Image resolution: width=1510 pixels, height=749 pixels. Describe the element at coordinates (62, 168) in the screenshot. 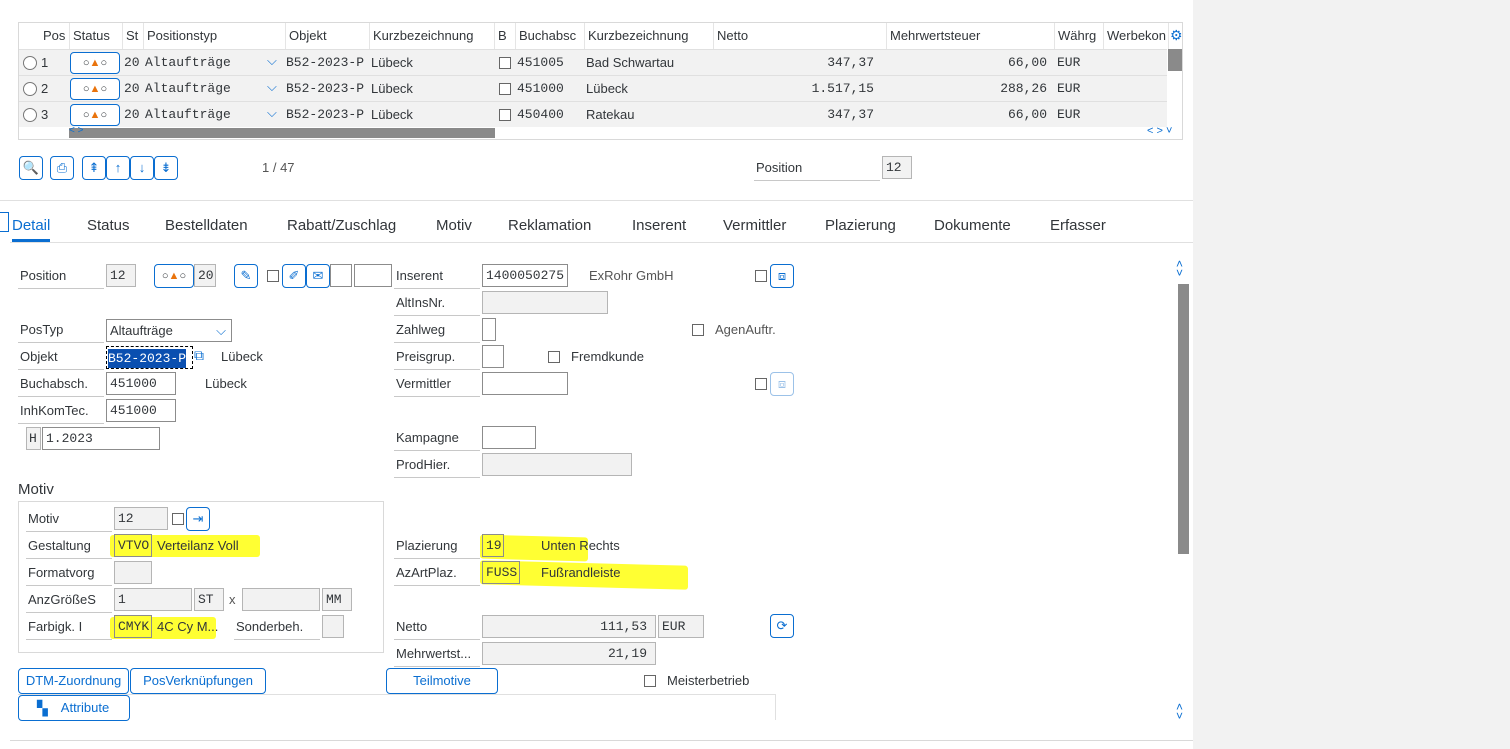

I see `print-icon: ⎙` at that location.